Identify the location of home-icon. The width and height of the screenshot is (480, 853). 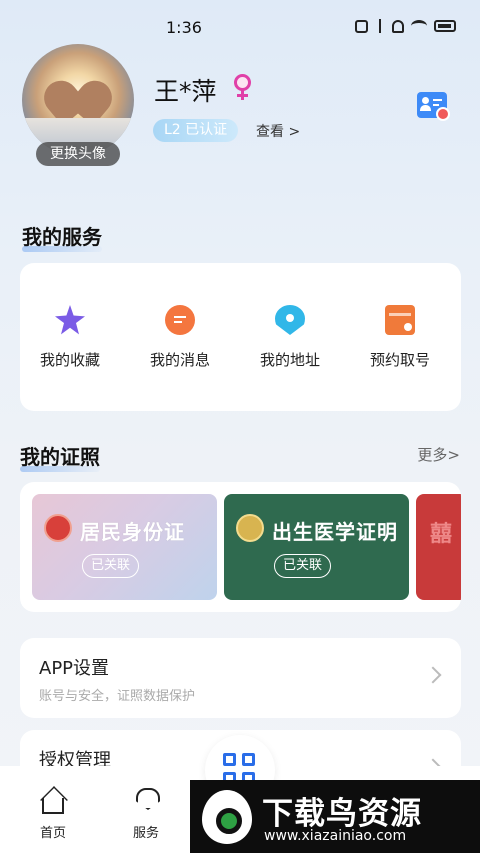
(53, 806).